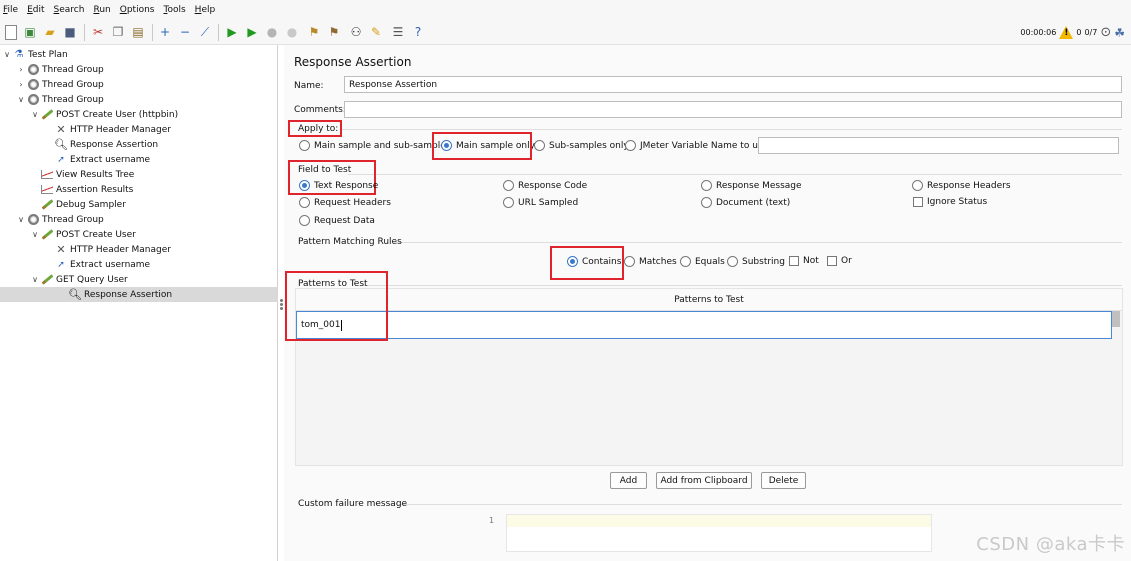 The image size is (1131, 561). Describe the element at coordinates (165, 32) in the screenshot. I see `expand-icon: +` at that location.